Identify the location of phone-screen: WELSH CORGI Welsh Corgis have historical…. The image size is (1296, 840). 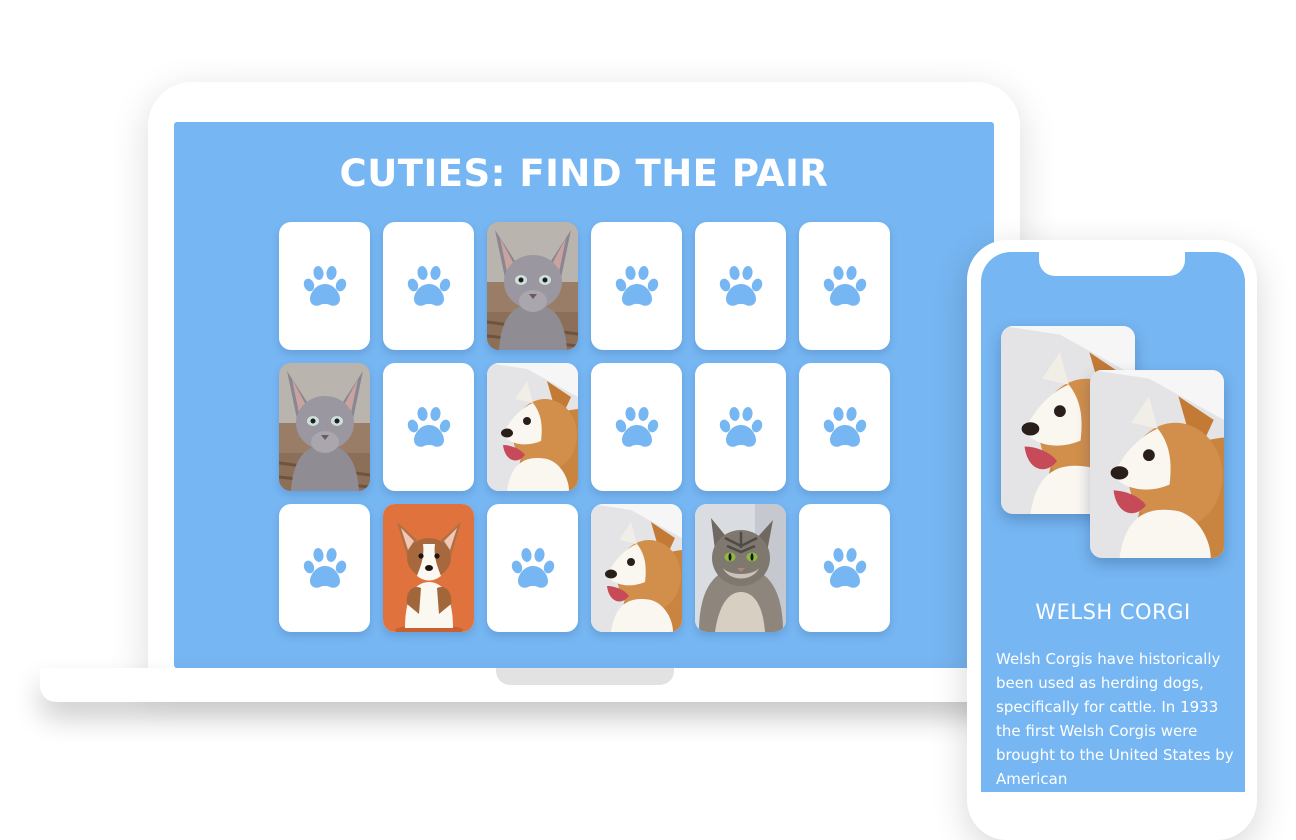
(1113, 522).